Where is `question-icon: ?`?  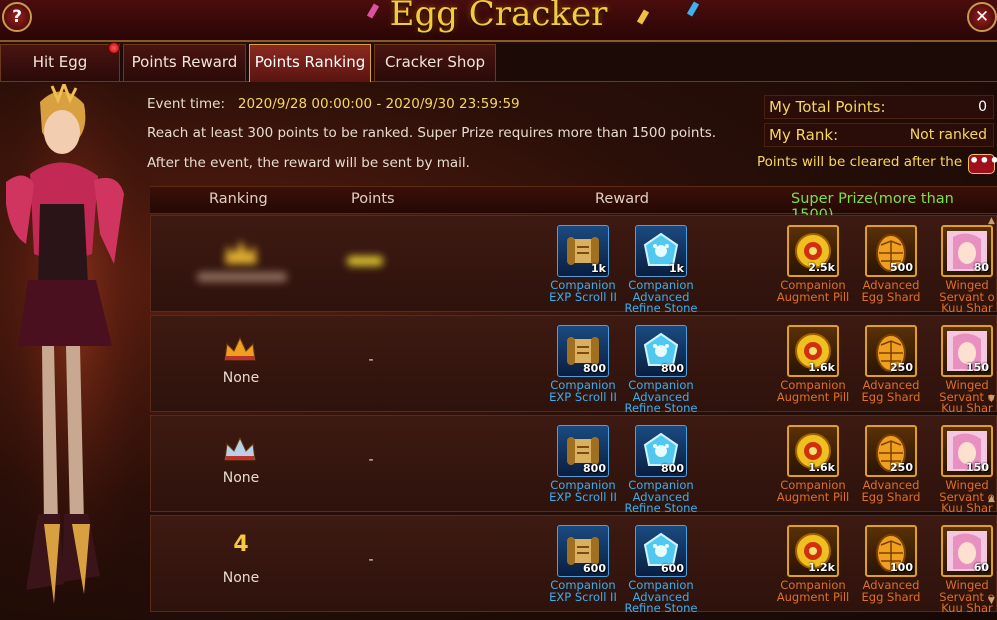
question-icon: ? is located at coordinates (17, 17).